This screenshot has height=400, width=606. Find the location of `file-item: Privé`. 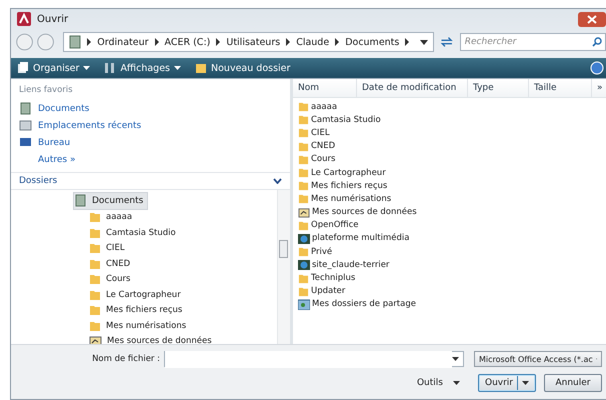

file-item: Privé is located at coordinates (315, 251).